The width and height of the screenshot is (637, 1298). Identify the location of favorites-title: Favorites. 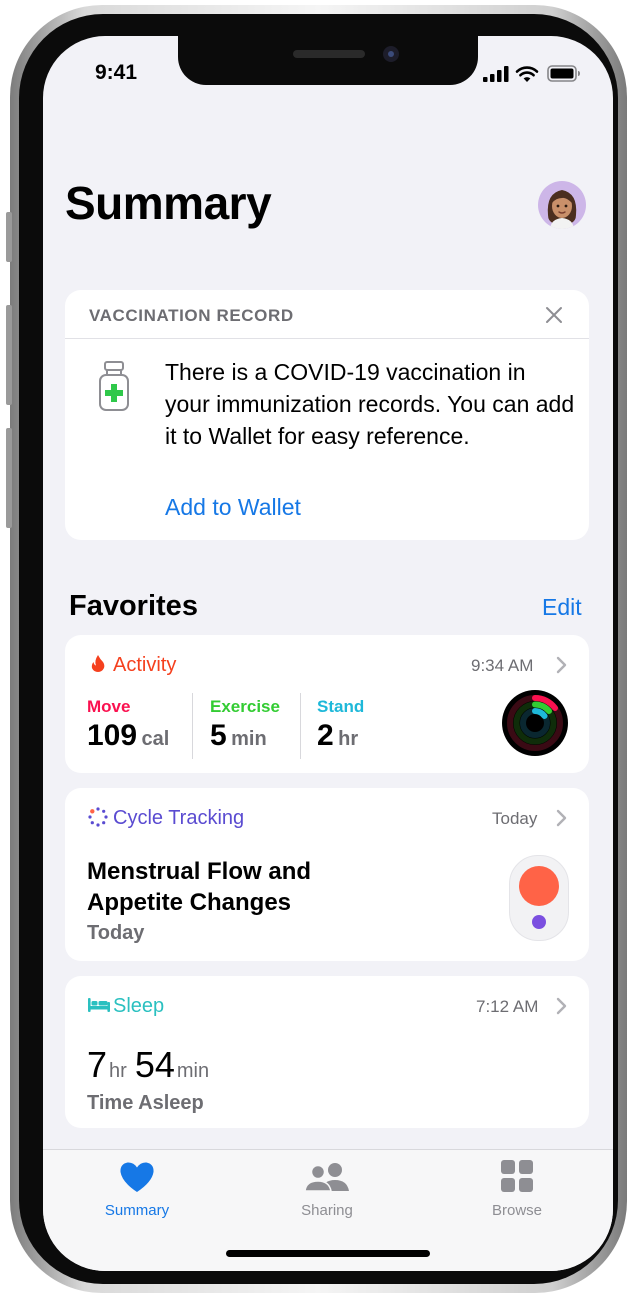
(133, 606).